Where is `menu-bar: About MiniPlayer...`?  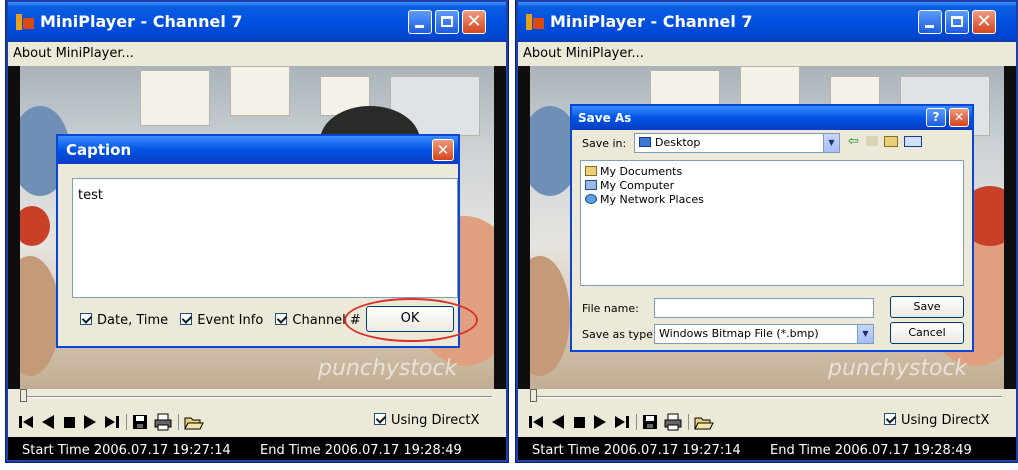
menu-bar: About MiniPlayer... is located at coordinates (767, 54).